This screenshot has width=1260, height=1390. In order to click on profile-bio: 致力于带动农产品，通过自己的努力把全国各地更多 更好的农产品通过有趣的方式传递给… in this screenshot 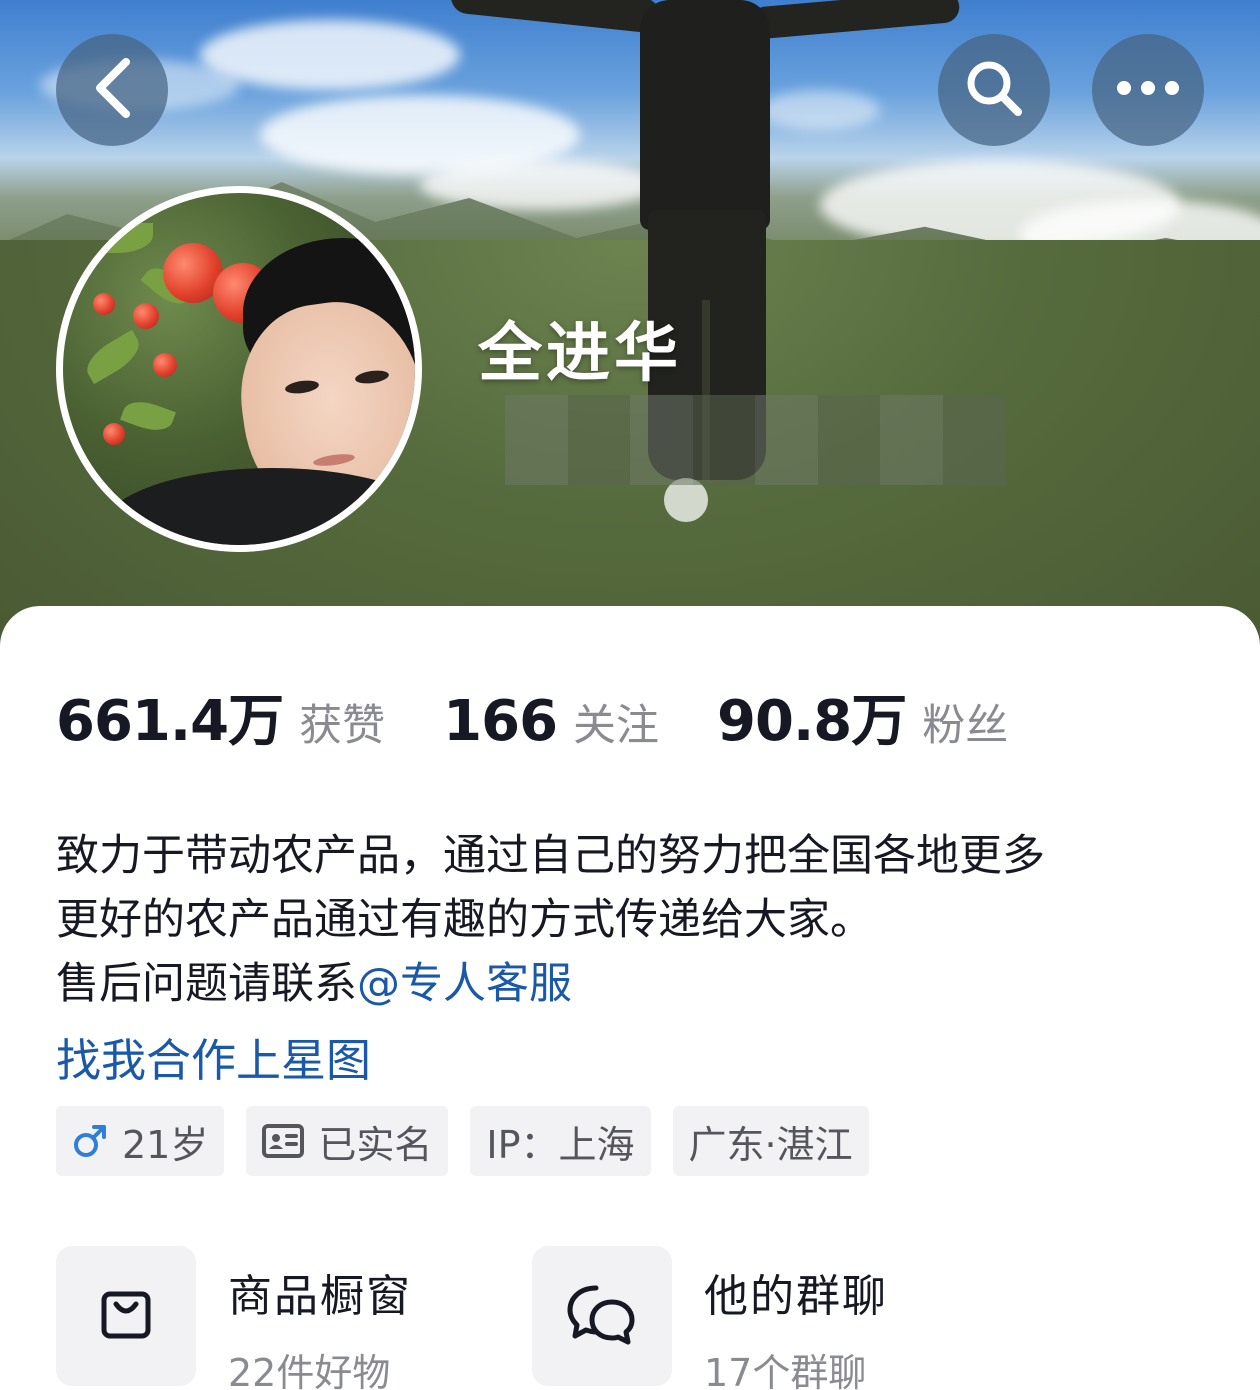, I will do `click(631, 920)`.